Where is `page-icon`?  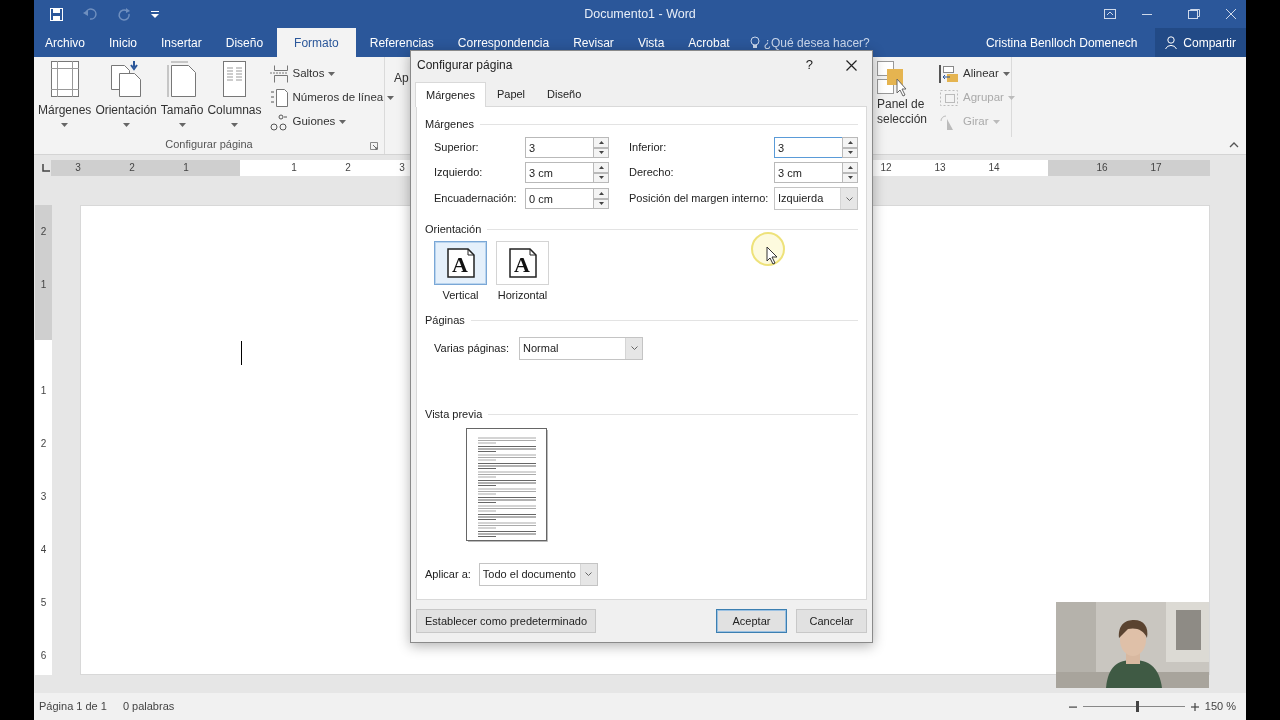 page-icon is located at coordinates (182, 79).